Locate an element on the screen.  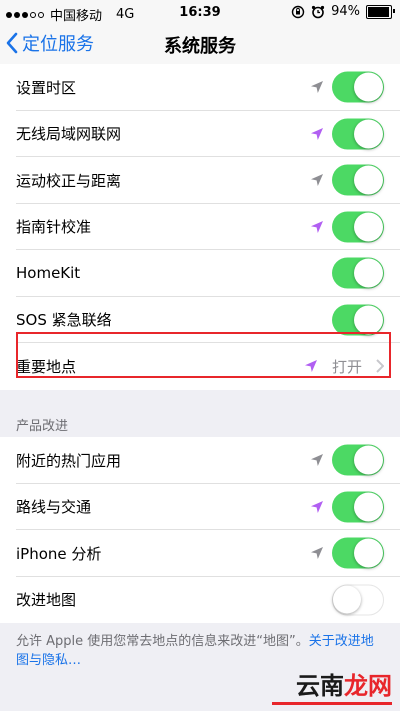
status-right: 94% is located at coordinates (343, 11).